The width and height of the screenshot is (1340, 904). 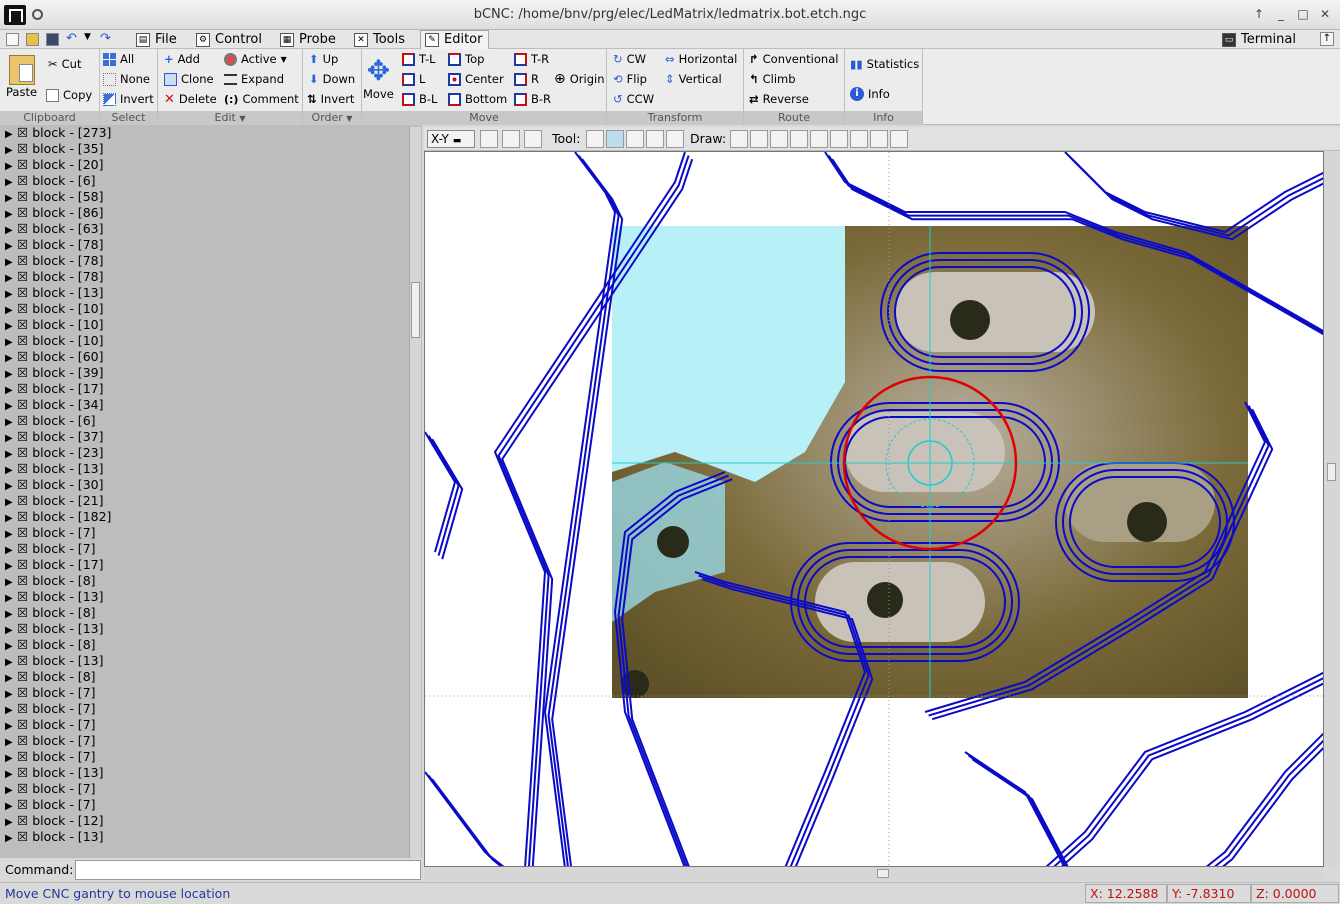 I want to click on select-none-button: None, so click(x=126, y=79).